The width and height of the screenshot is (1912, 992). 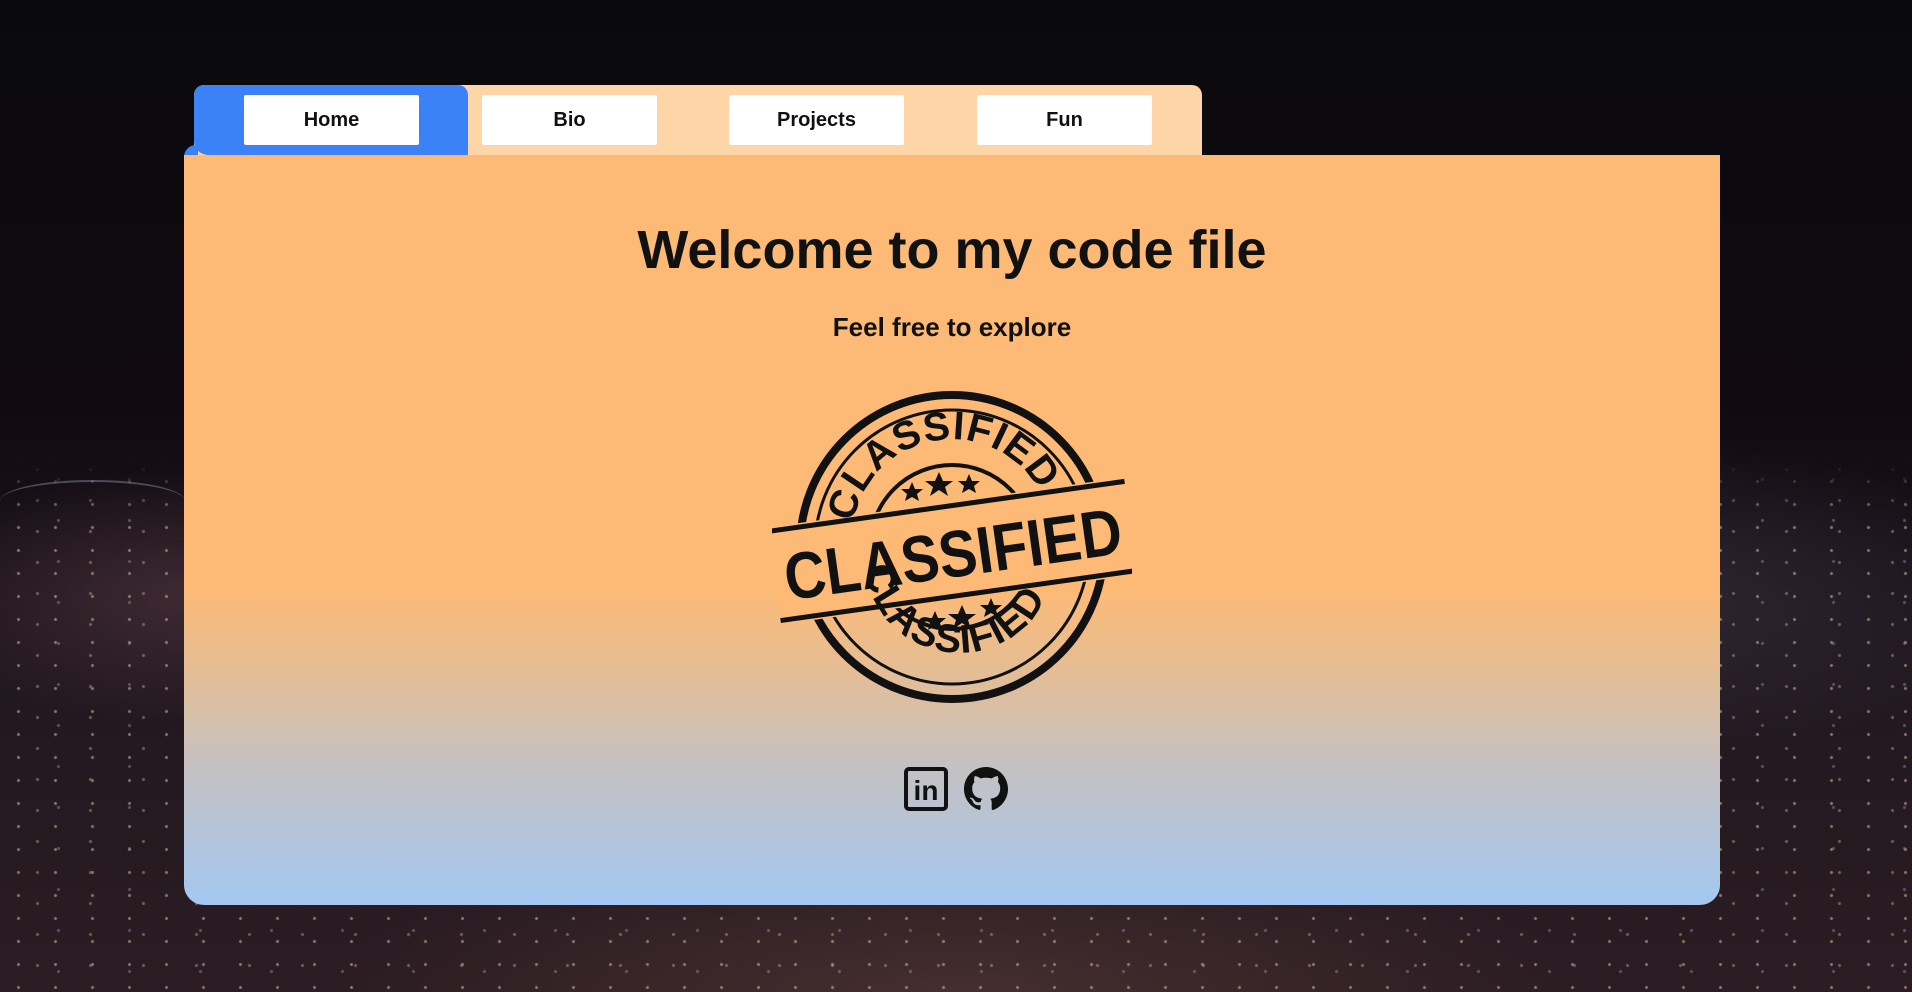 What do you see at coordinates (952, 547) in the screenshot?
I see `classified-stamp-icon: CLASSIFIED CLASSIFIED CLASSIFIED` at bounding box center [952, 547].